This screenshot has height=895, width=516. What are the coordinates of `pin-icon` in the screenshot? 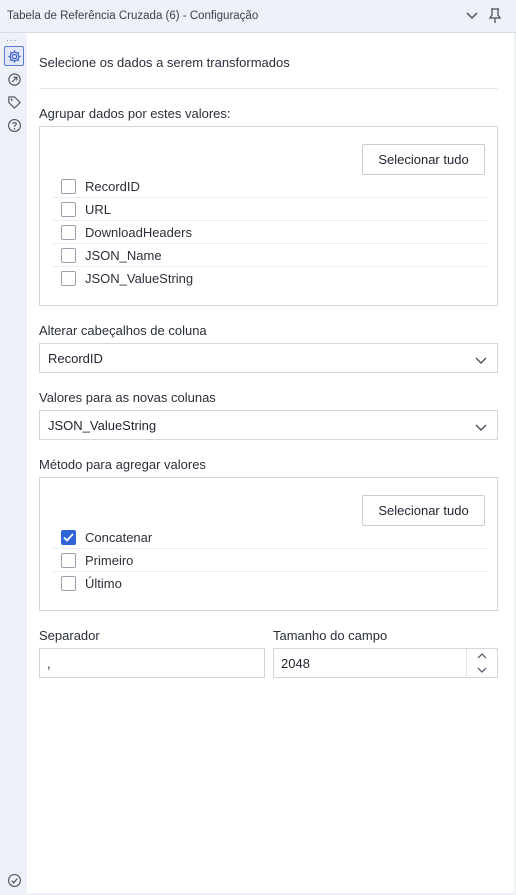 It's located at (495, 16).